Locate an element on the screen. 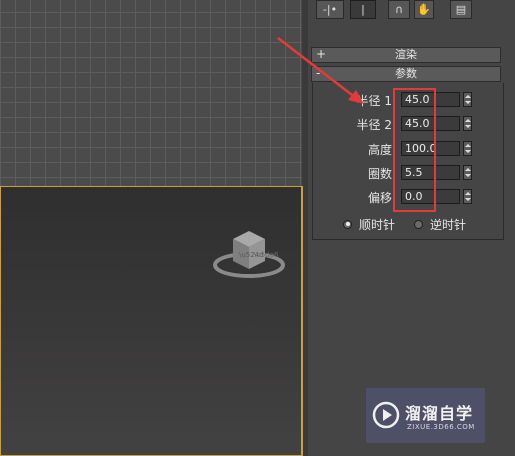  display-tab-icon: ▤ is located at coordinates (461, 9).